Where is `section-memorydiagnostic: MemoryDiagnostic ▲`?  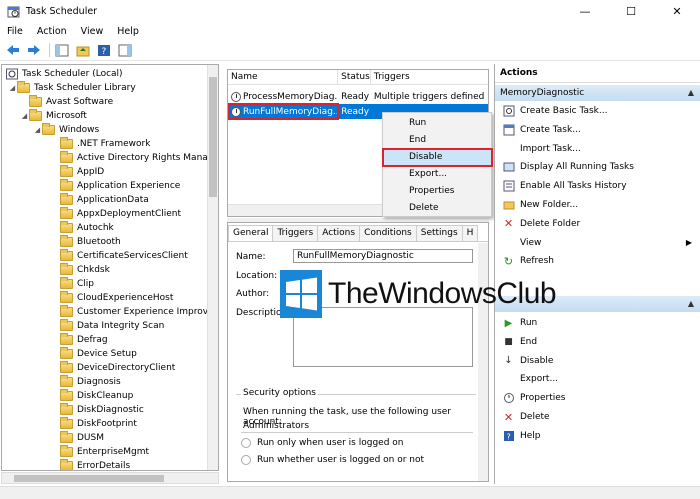
section-memorydiagnostic: MemoryDiagnostic ▲ is located at coordinates (597, 93).